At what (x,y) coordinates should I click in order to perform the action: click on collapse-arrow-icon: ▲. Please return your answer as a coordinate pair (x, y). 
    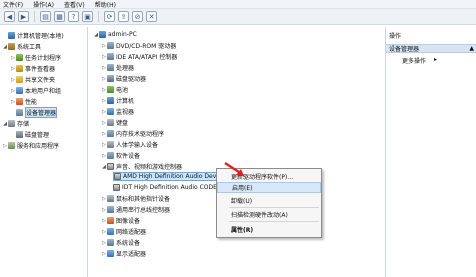
    Looking at the image, I should click on (471, 48).